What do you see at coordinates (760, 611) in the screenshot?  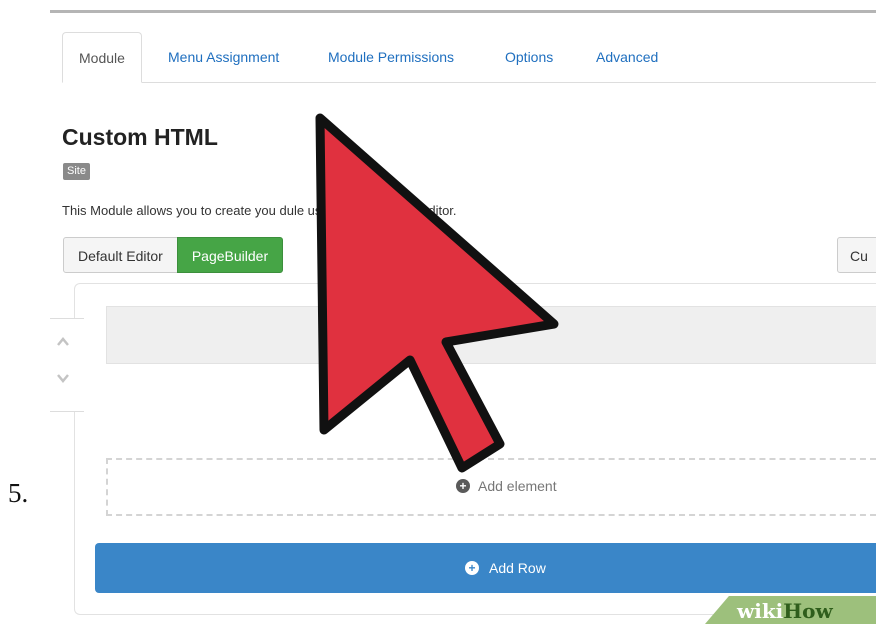 I see `watermark-part-wiki: wiki` at bounding box center [760, 611].